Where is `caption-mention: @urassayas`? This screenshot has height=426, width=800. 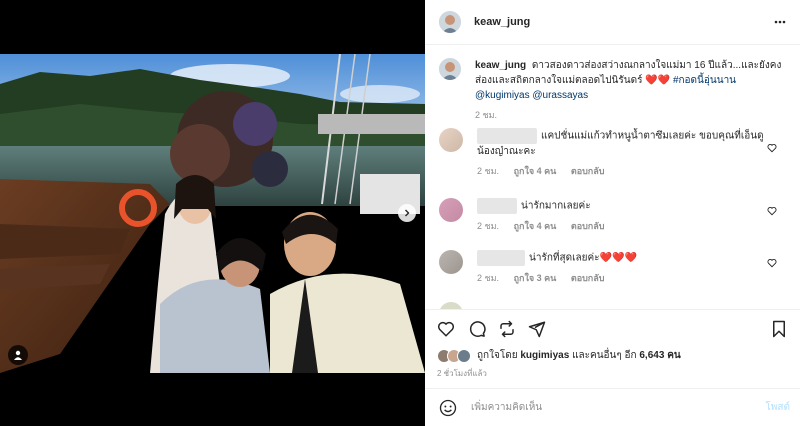 caption-mention: @urassayas is located at coordinates (560, 95).